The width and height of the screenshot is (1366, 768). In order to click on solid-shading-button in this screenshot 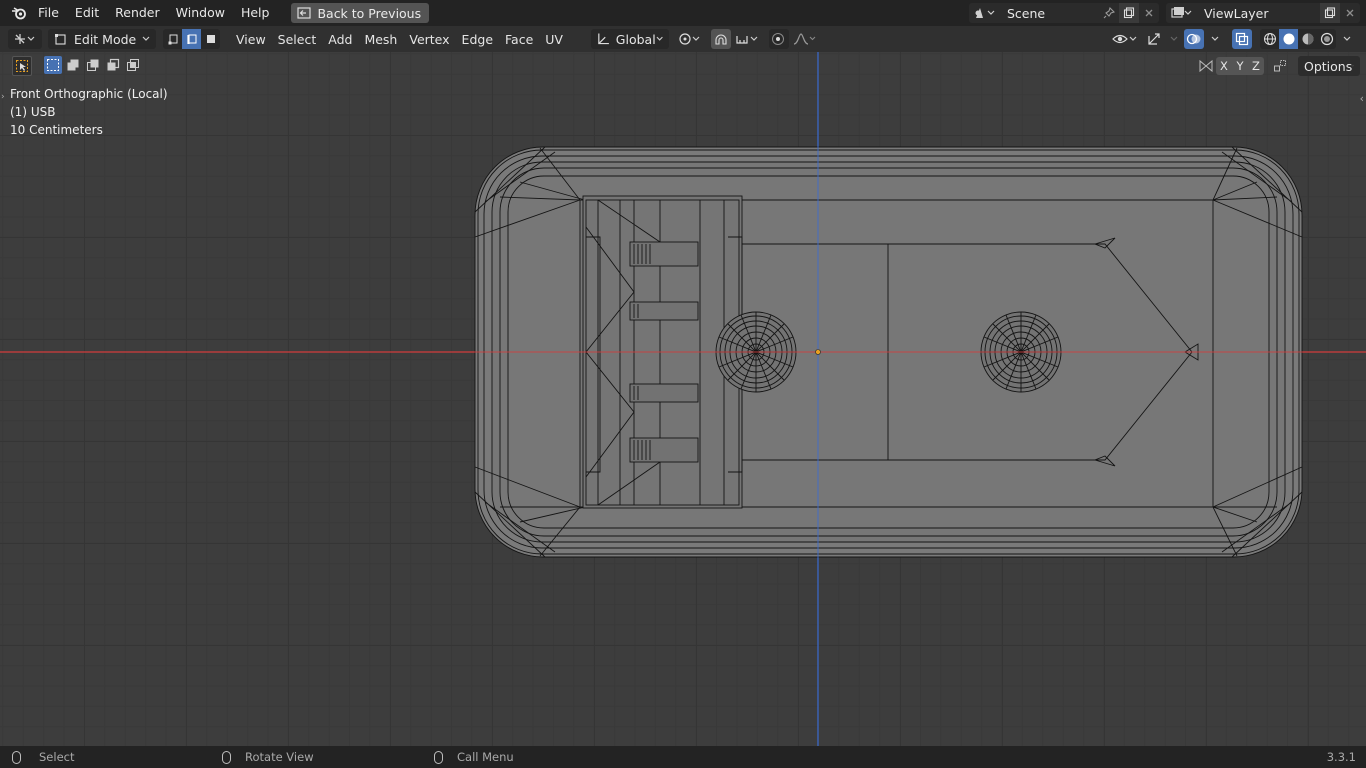, I will do `click(1288, 39)`.